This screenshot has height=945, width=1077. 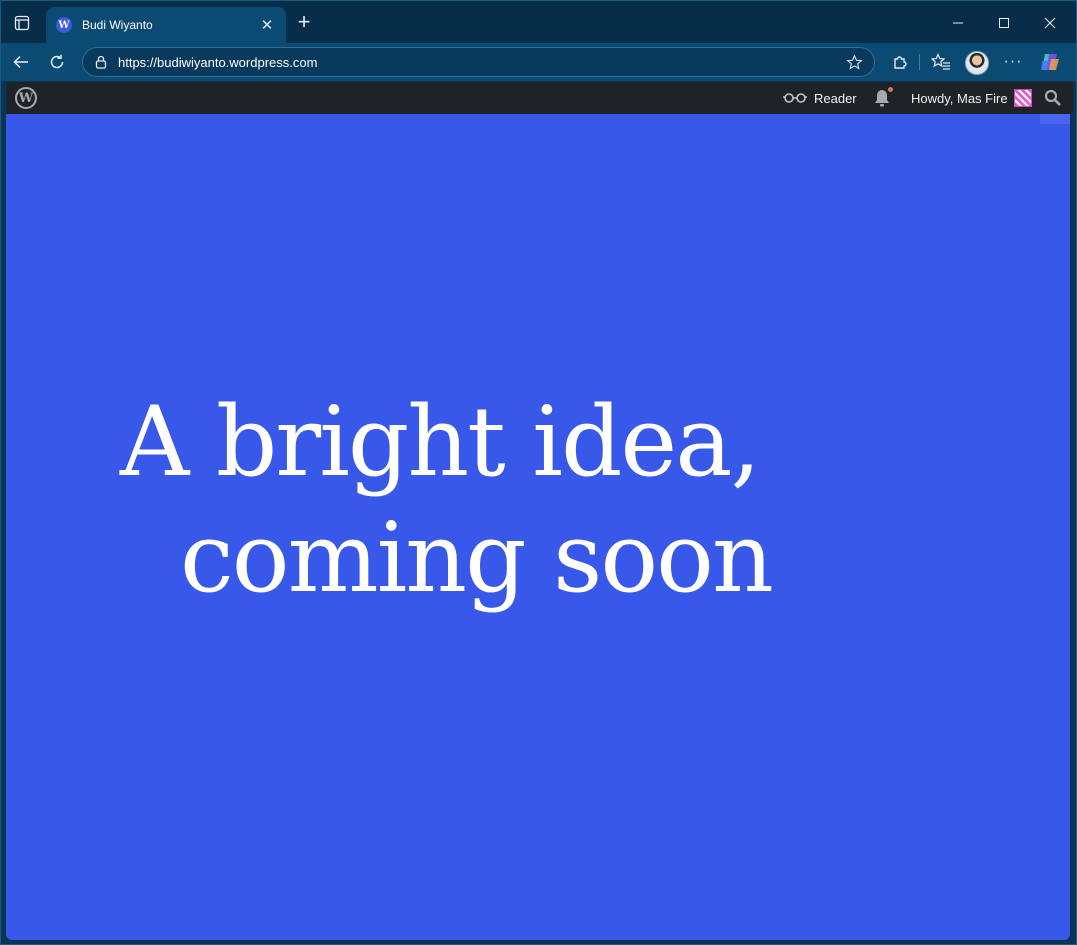 What do you see at coordinates (481, 62) in the screenshot?
I see `url-text: https://budiwiyanto.wordpress.com` at bounding box center [481, 62].